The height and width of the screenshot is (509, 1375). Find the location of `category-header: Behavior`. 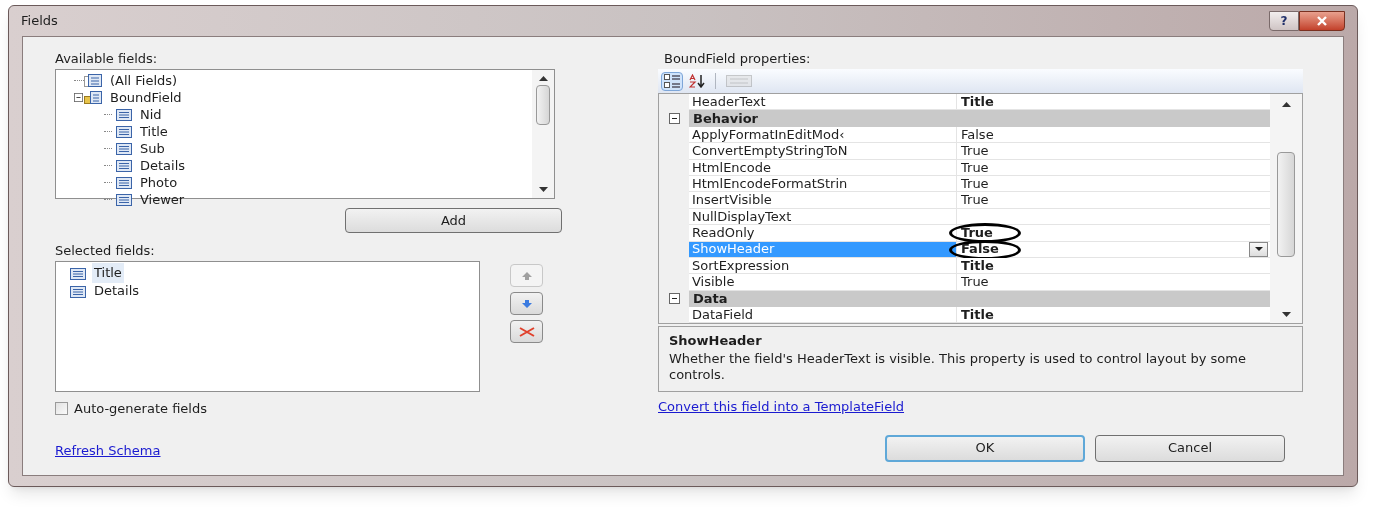

category-header: Behavior is located at coordinates (979, 118).